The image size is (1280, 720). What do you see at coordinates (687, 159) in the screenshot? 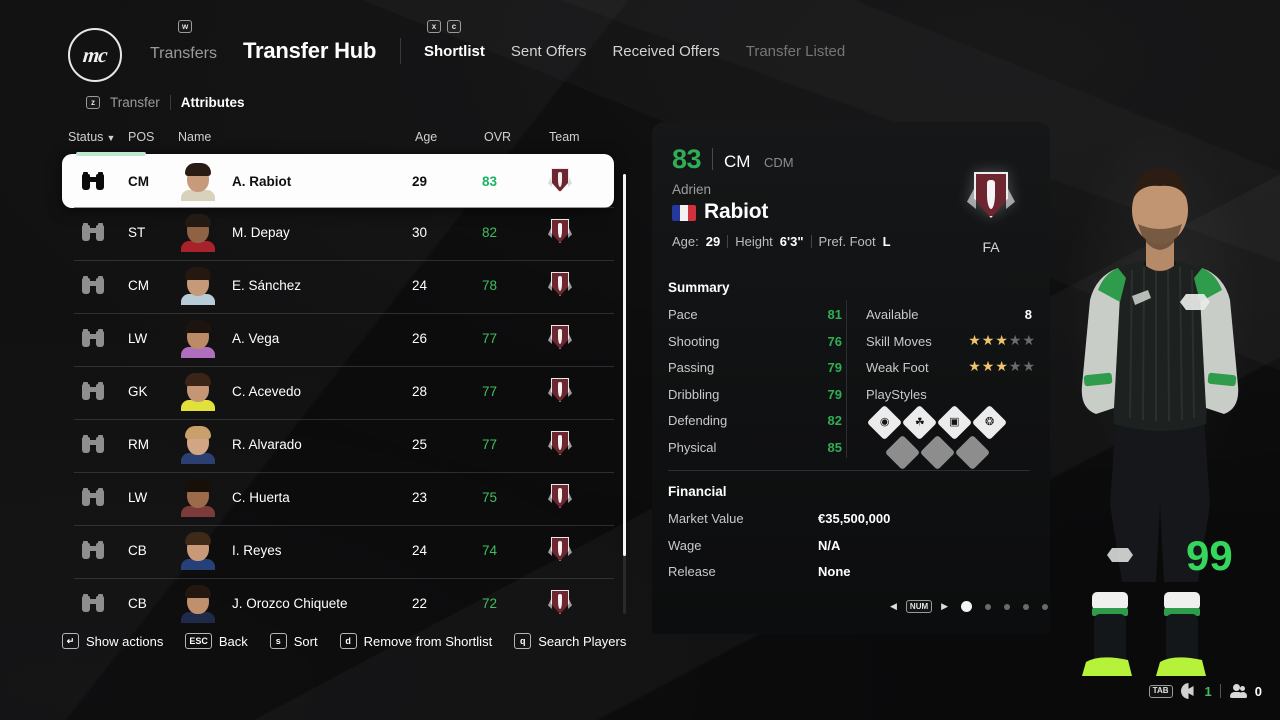
I see `detail-overall-rating: 83` at bounding box center [687, 159].